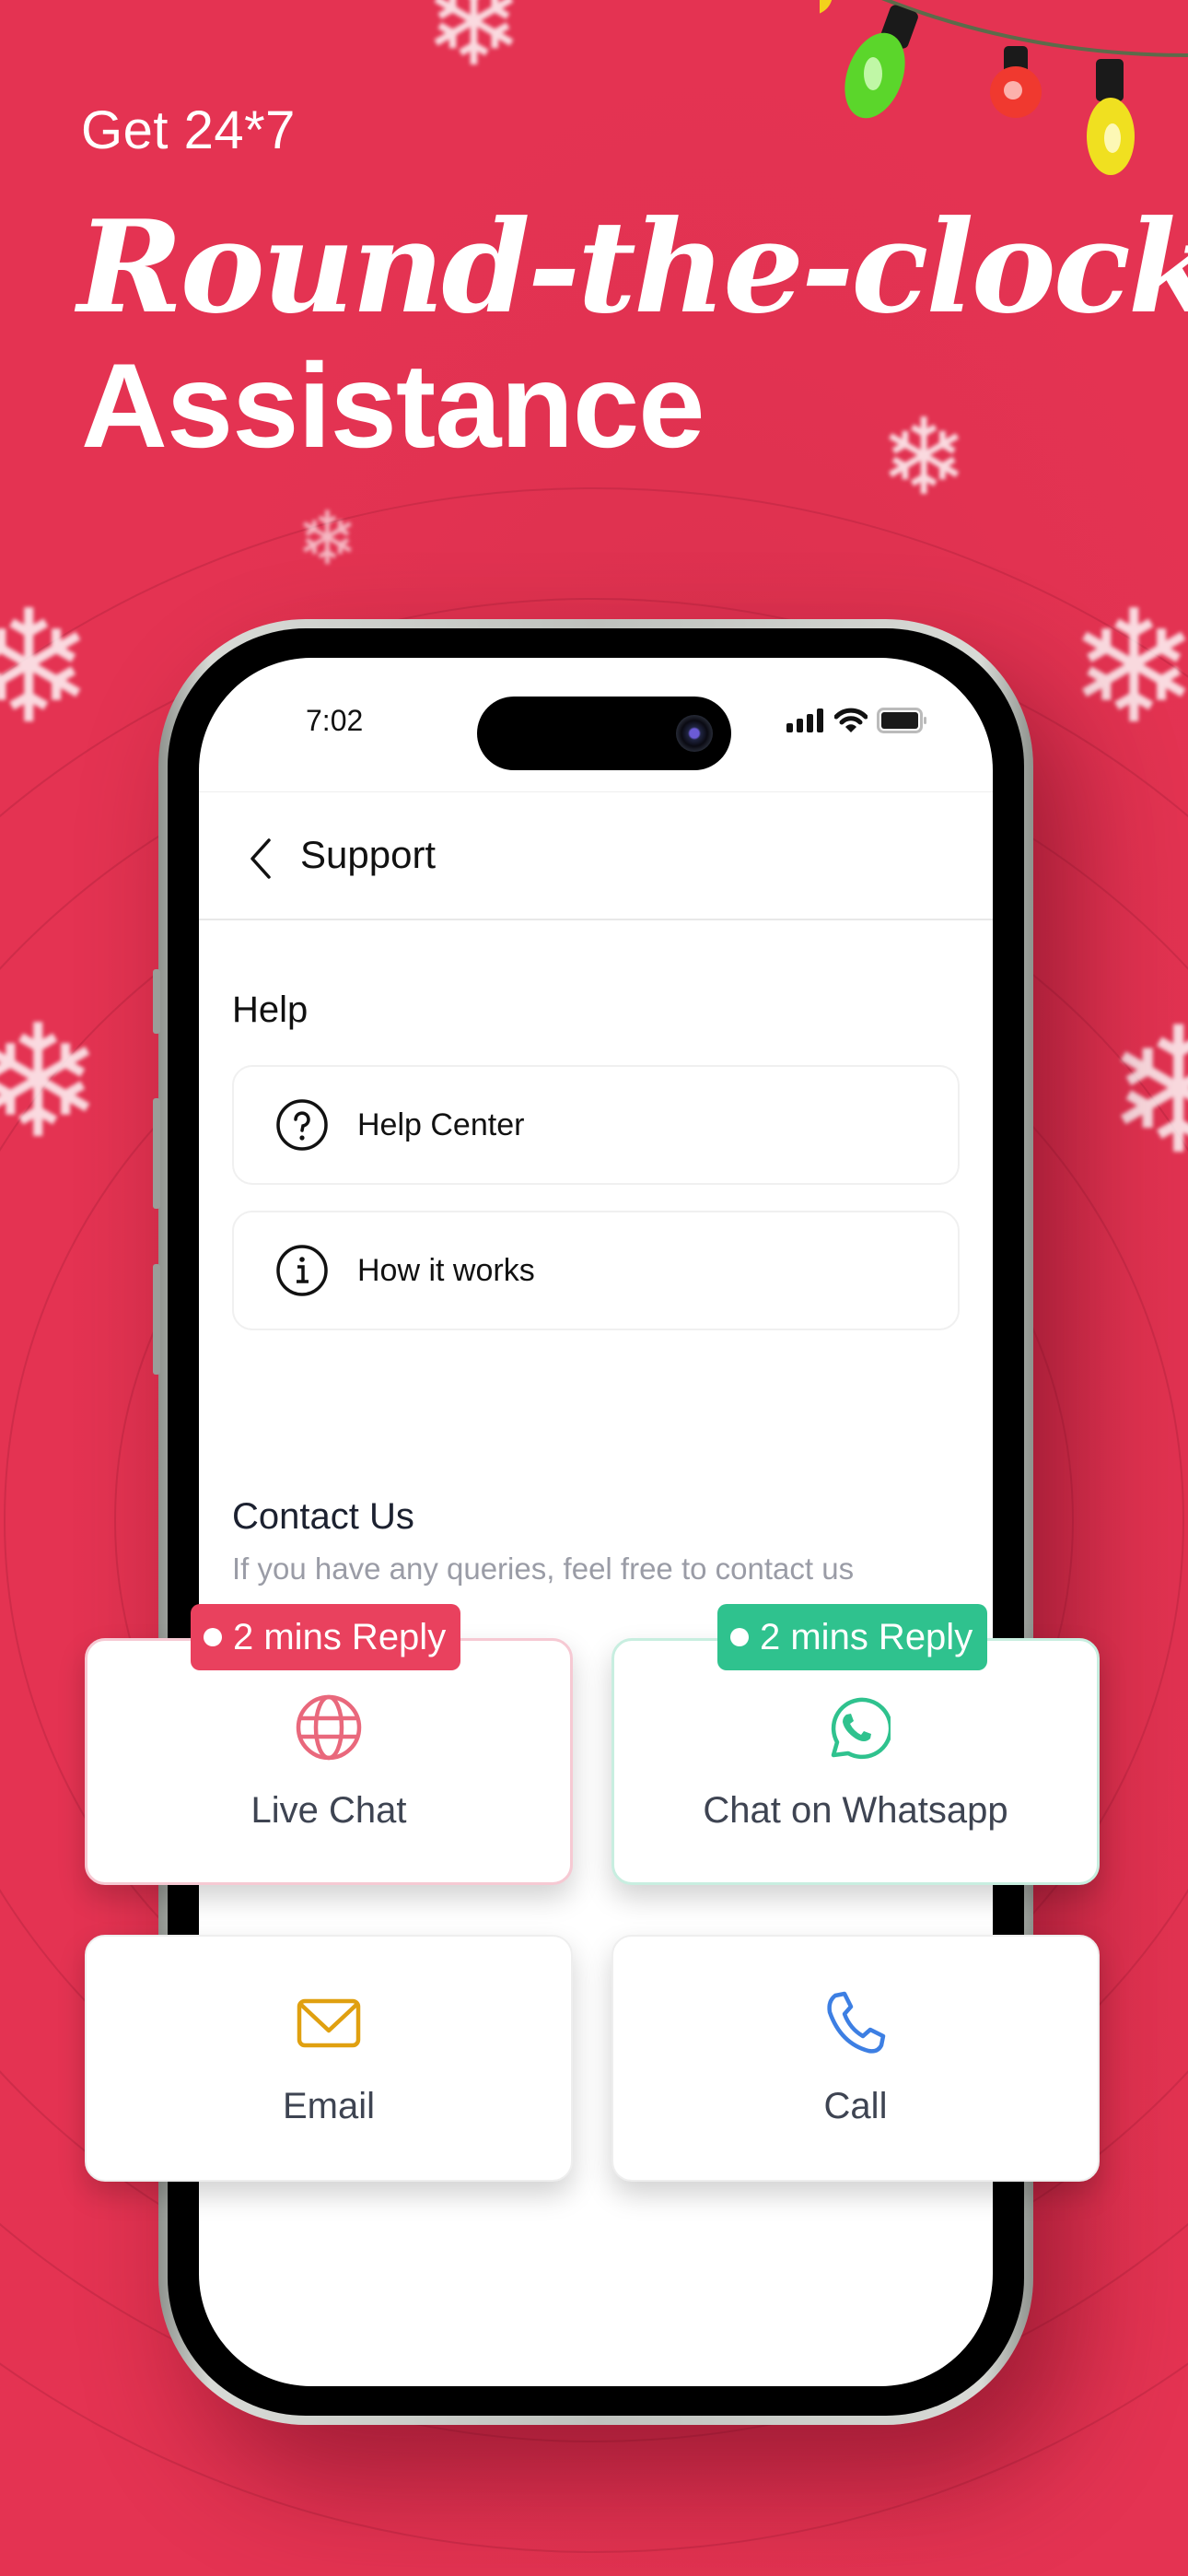 The image size is (1188, 2576). I want to click on hero-headline-italic: Round-the-clock, so click(632, 267).